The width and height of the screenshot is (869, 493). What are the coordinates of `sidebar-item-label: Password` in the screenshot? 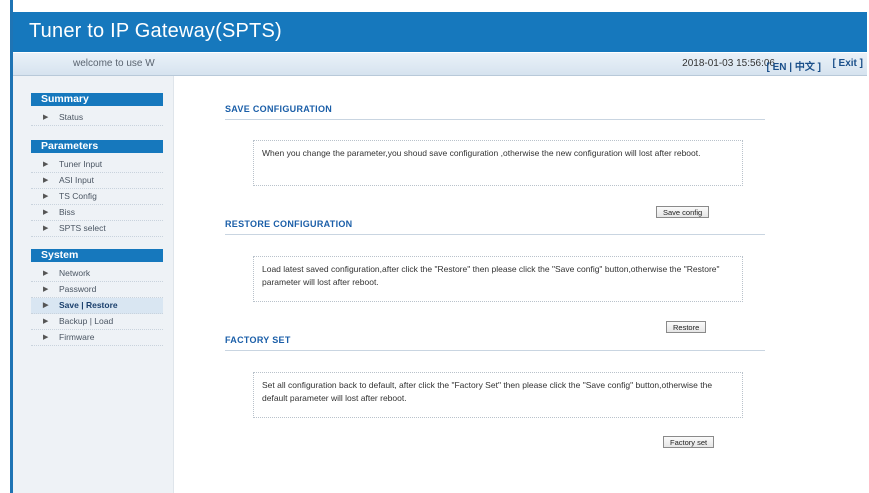 It's located at (78, 289).